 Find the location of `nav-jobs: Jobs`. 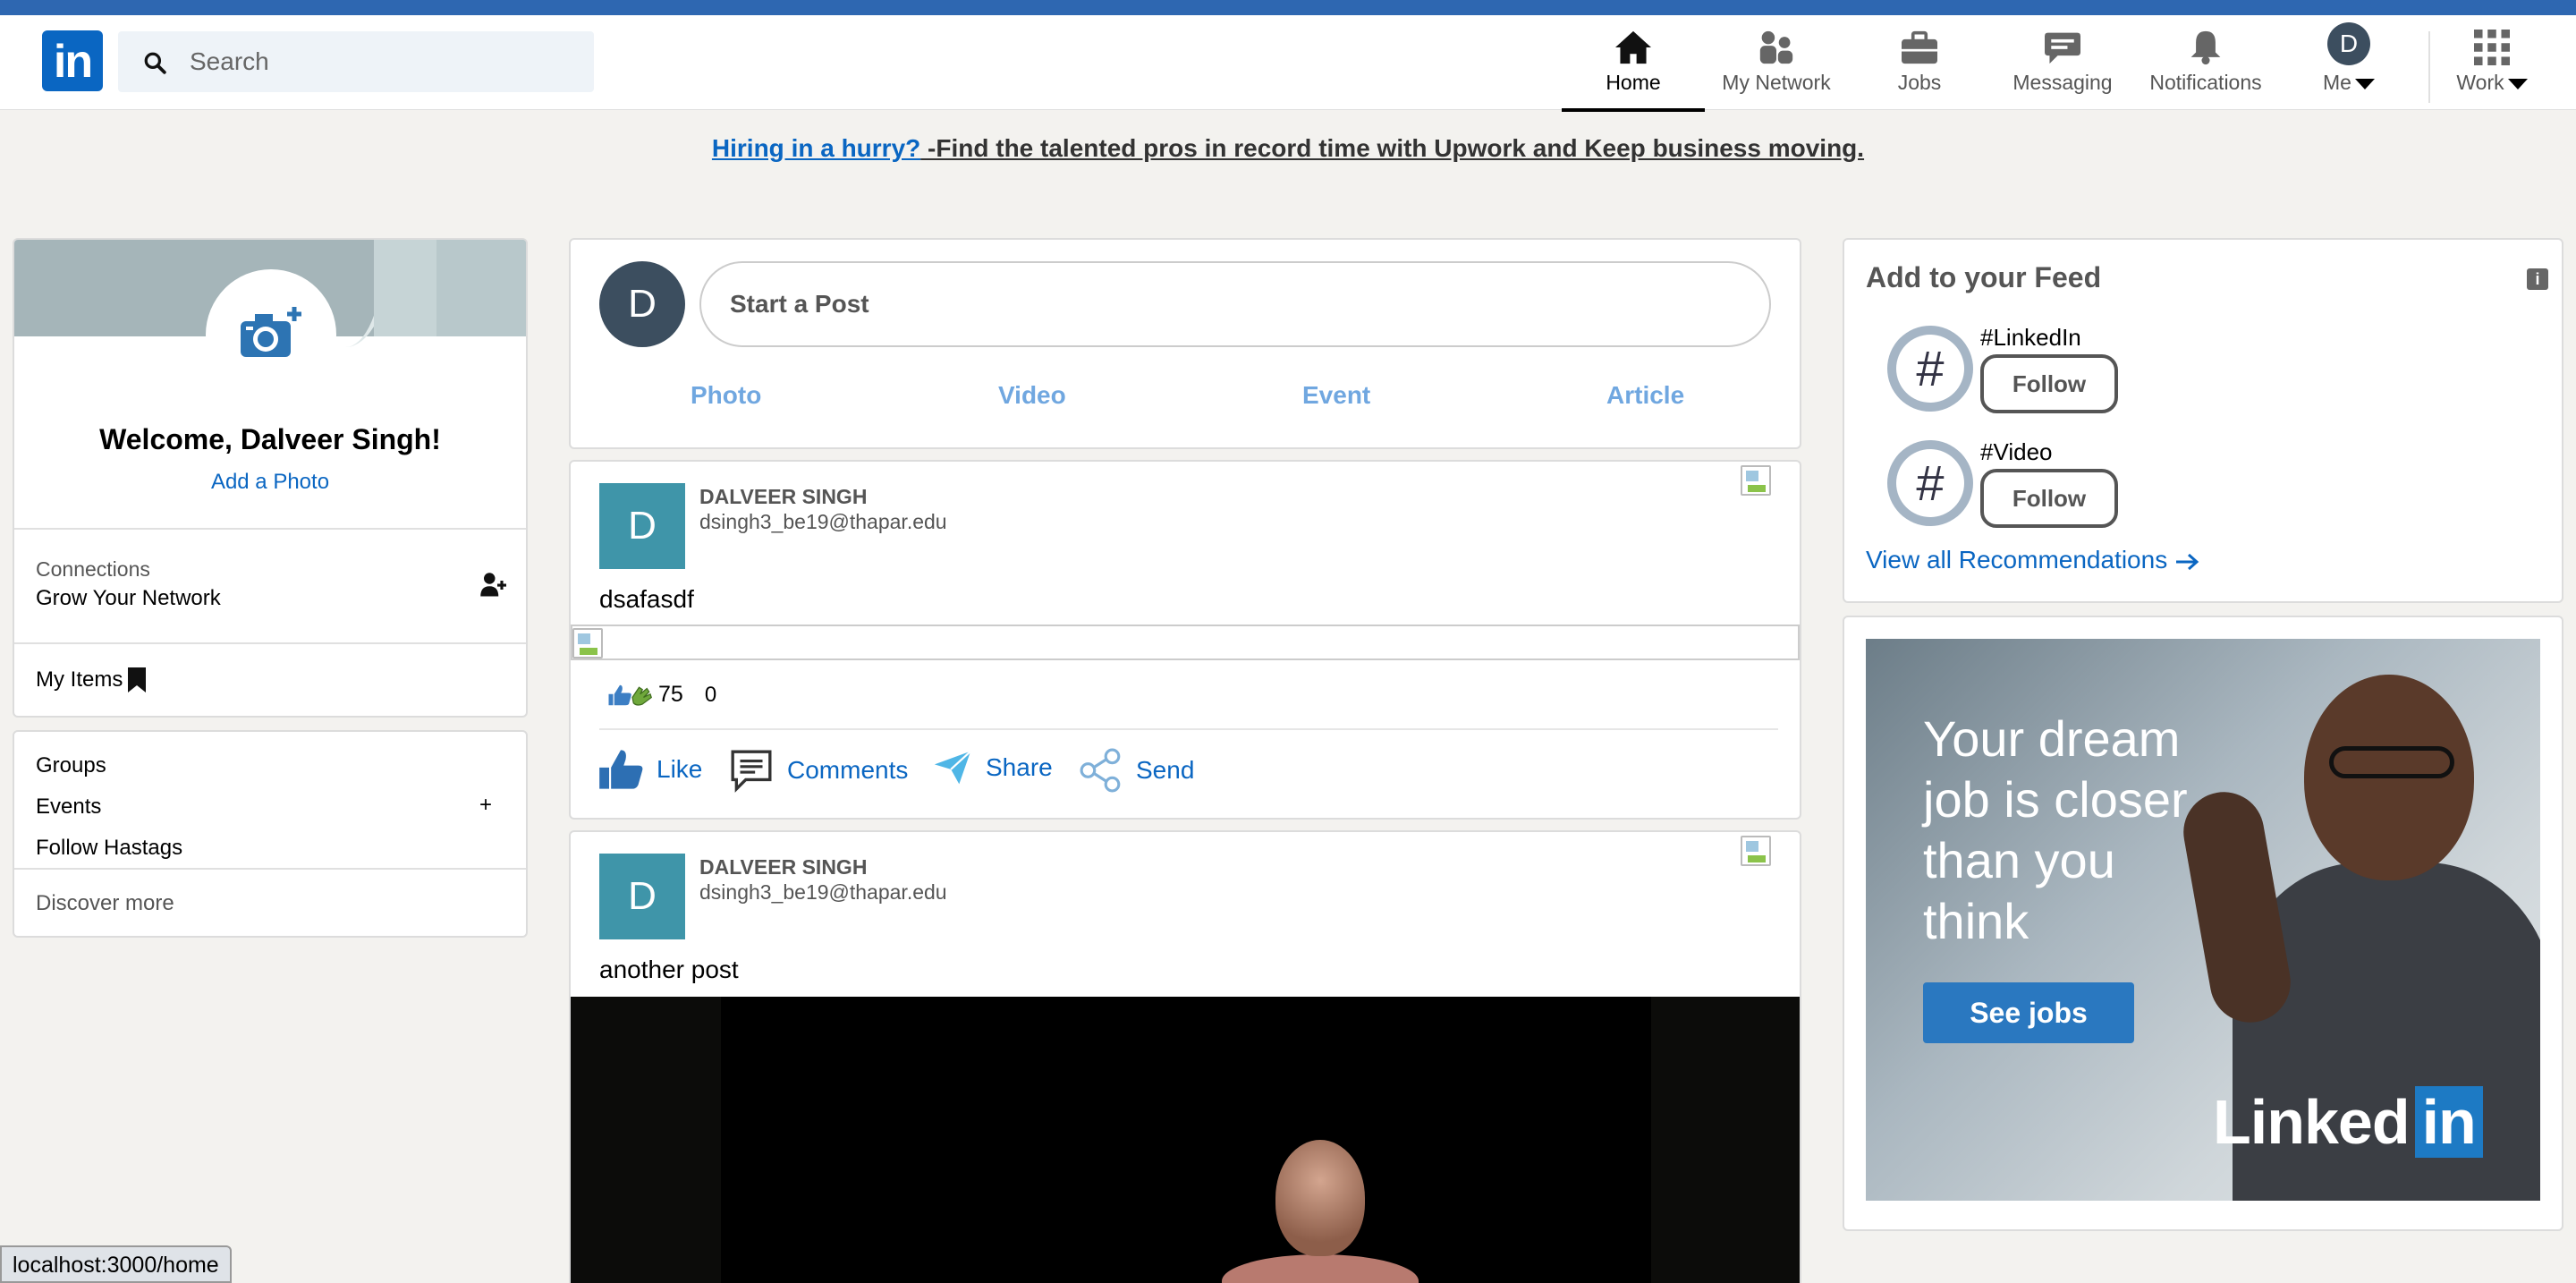

nav-jobs: Jobs is located at coordinates (1919, 67).